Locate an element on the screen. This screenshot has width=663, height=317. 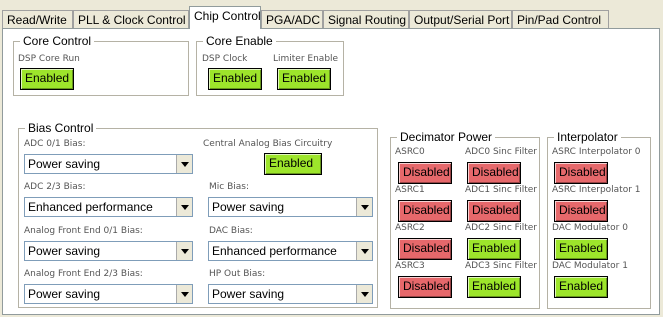
adc2-sinc-filter-label: ADC2 Sinc Filter is located at coordinates (501, 228).